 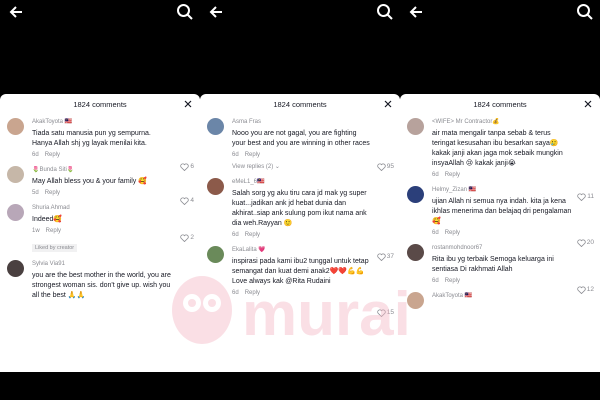 What do you see at coordinates (192, 238) in the screenshot?
I see `like-count: 2` at bounding box center [192, 238].